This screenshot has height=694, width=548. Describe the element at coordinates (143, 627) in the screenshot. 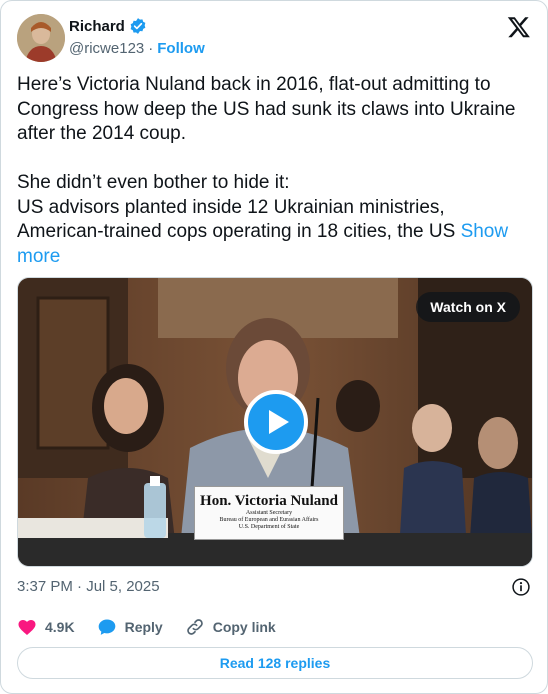

I see `reply-label: Reply` at that location.